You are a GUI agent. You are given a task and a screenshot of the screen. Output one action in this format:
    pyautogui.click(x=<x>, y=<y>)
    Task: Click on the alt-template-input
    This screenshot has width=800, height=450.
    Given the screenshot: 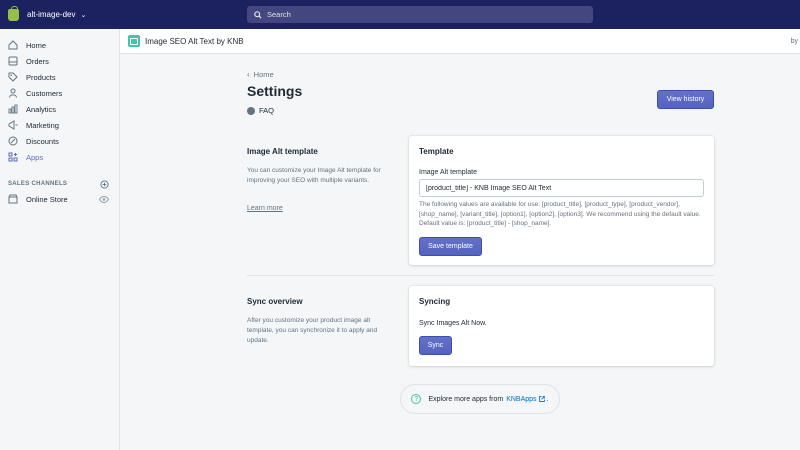 What is the action you would take?
    pyautogui.click(x=561, y=188)
    